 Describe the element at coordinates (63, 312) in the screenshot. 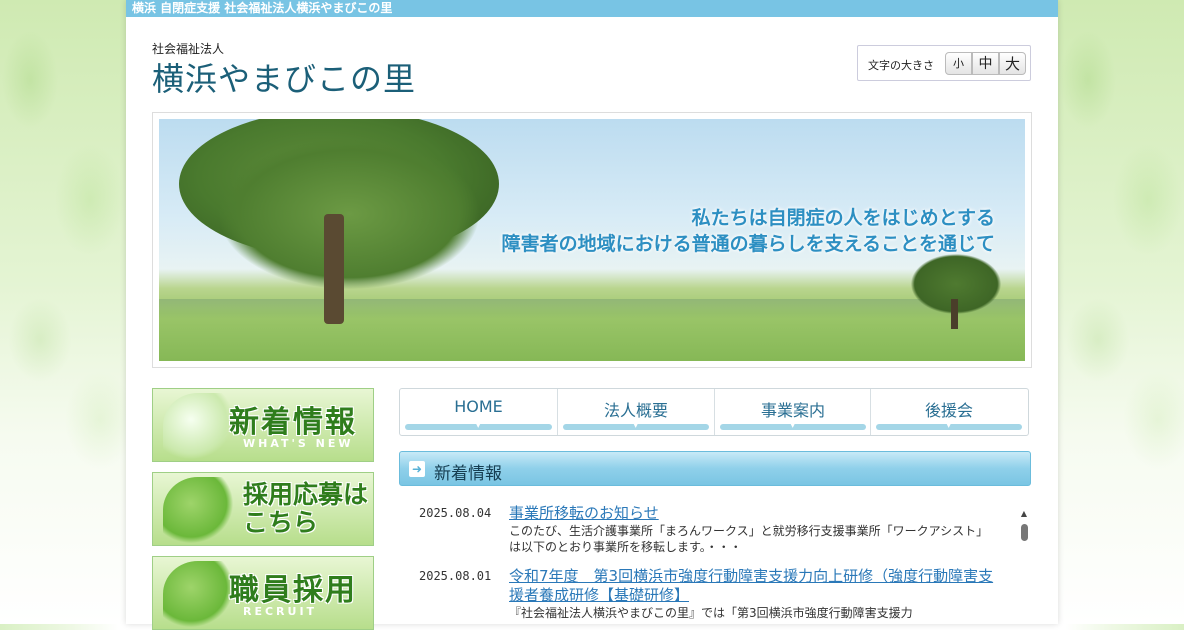

I see `leaf-background-left` at that location.